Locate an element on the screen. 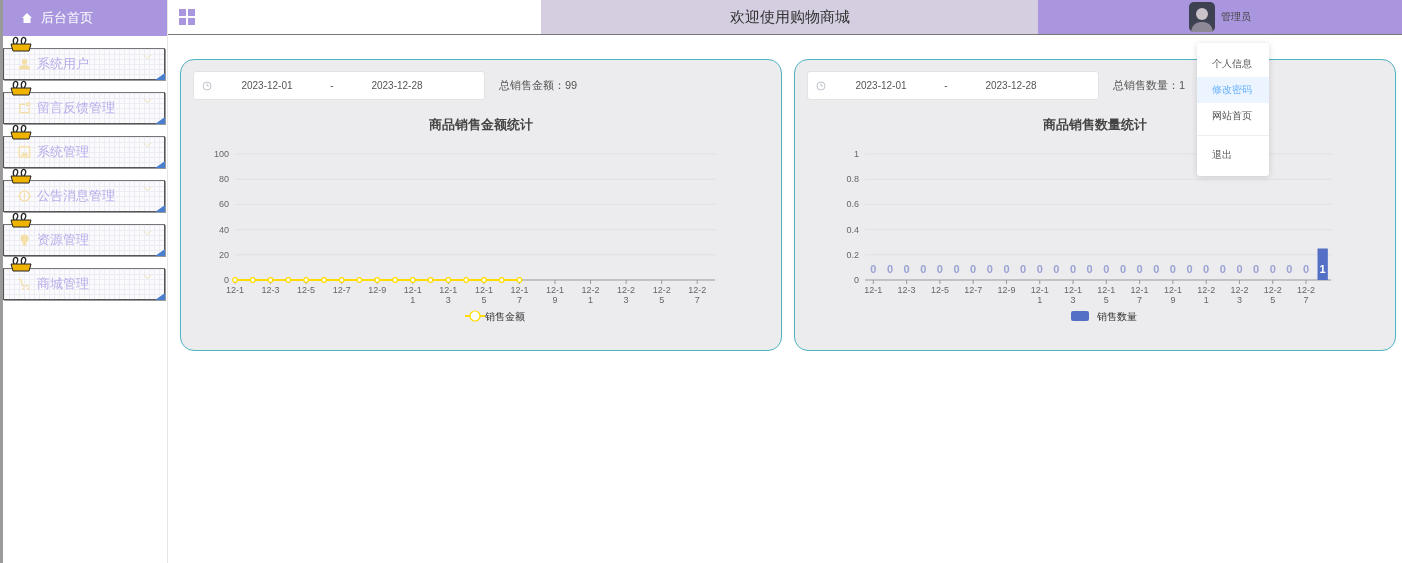 The image size is (1402, 563). y-tick-label: 100 is located at coordinates (221, 154).